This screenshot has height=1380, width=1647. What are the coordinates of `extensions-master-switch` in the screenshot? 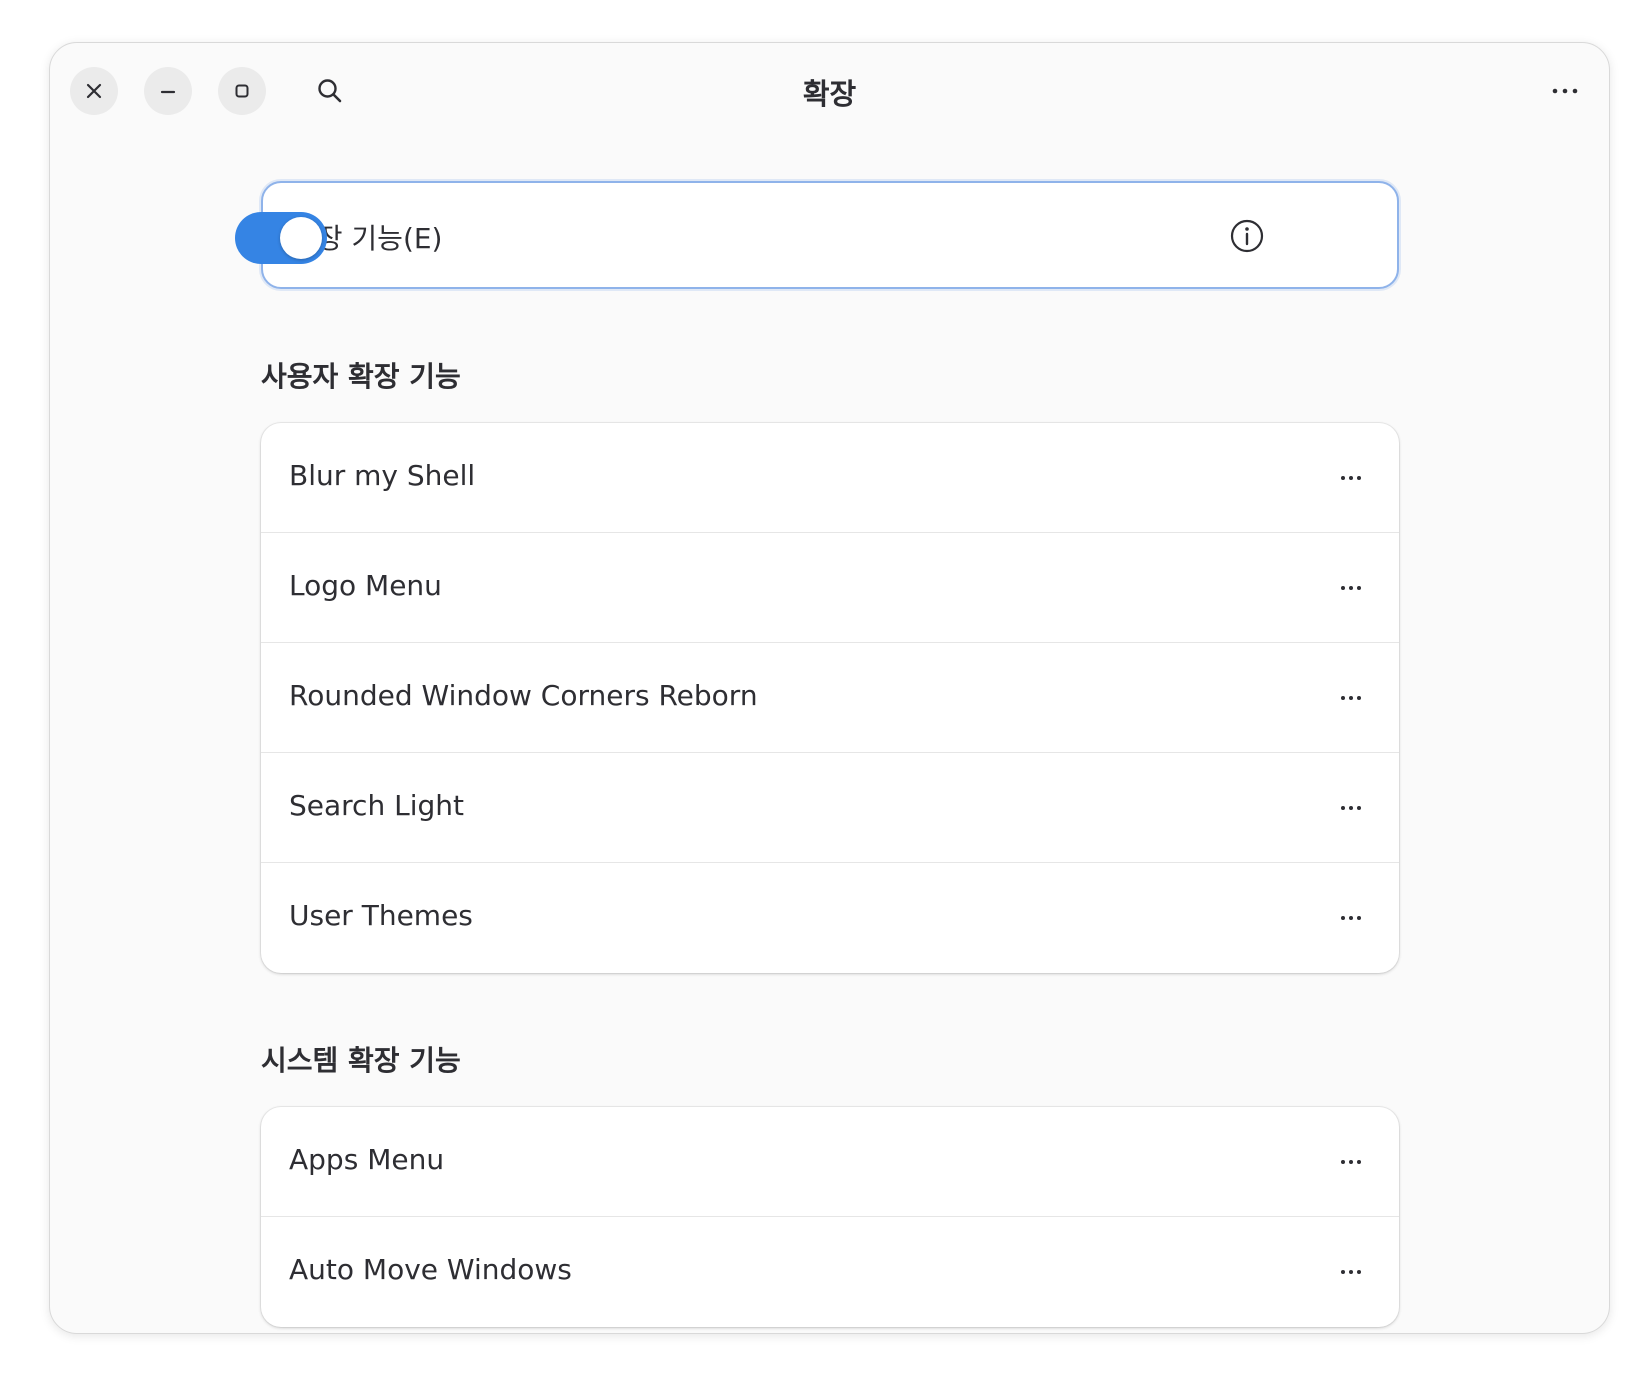 It's located at (281, 238).